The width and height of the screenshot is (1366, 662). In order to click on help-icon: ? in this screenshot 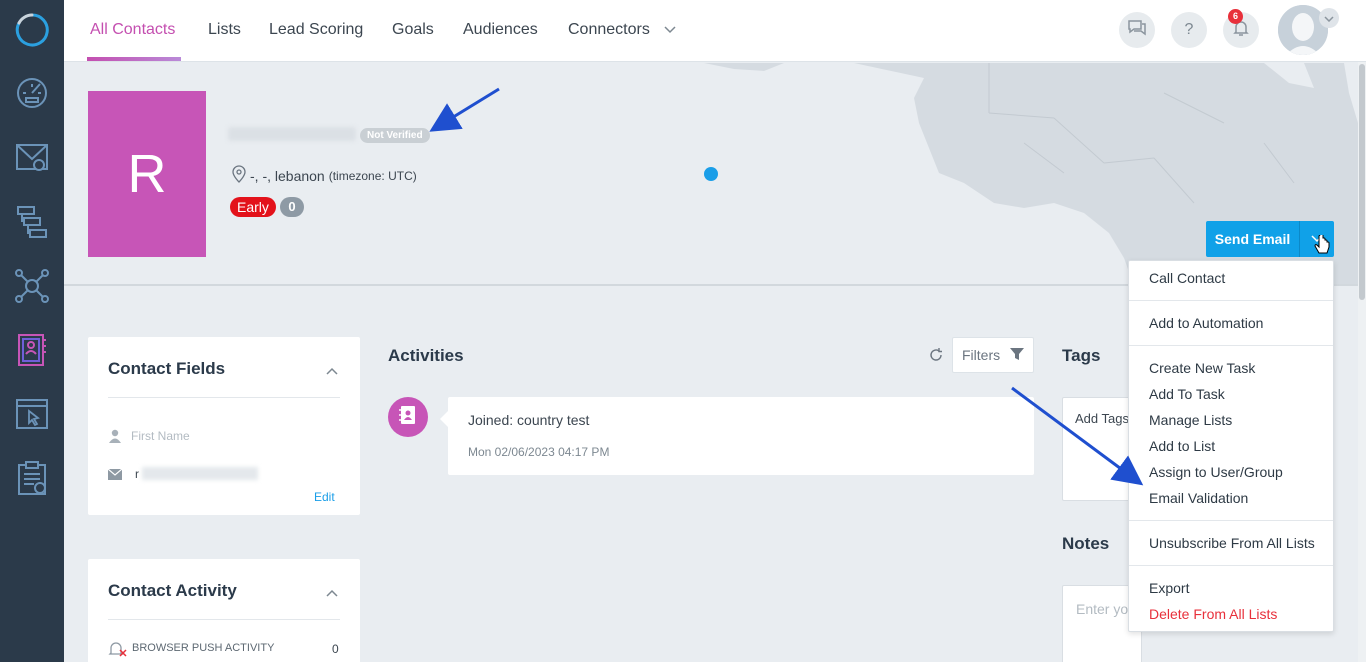, I will do `click(1189, 29)`.